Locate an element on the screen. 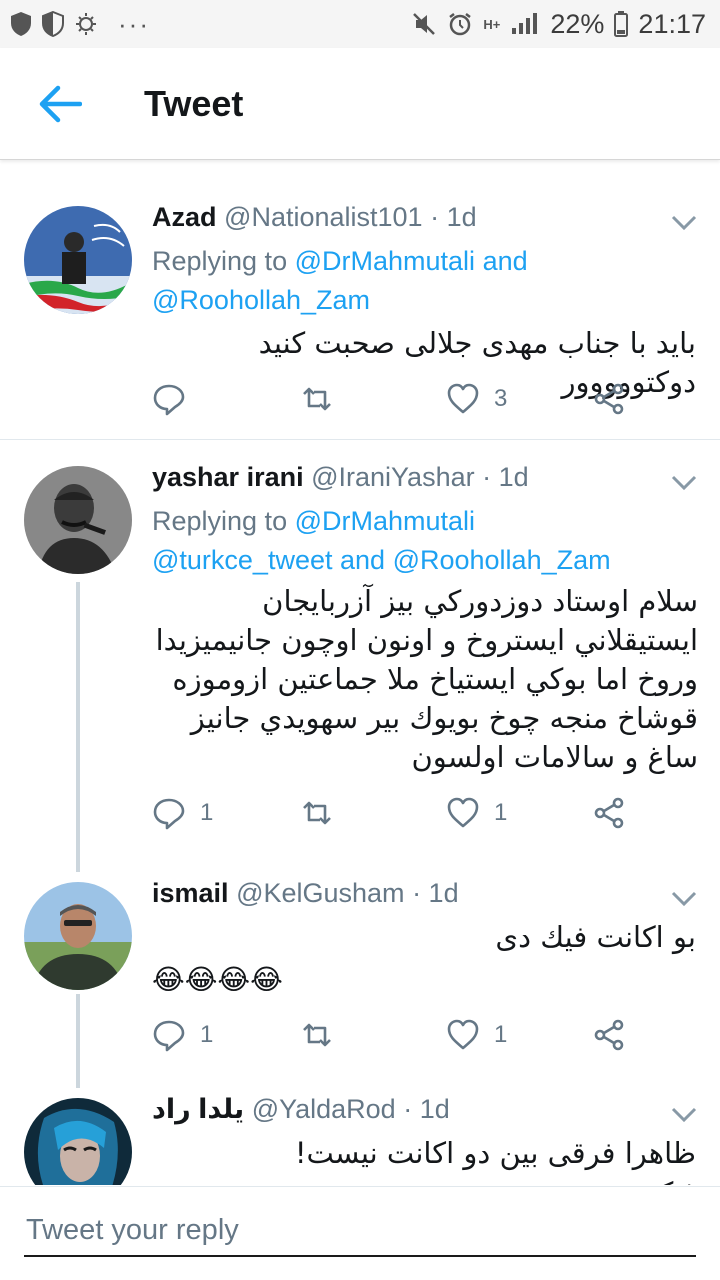 The image size is (720, 1280). tweet-header: یلدا راد @YaldaRod · 1d is located at coordinates (406, 1114).